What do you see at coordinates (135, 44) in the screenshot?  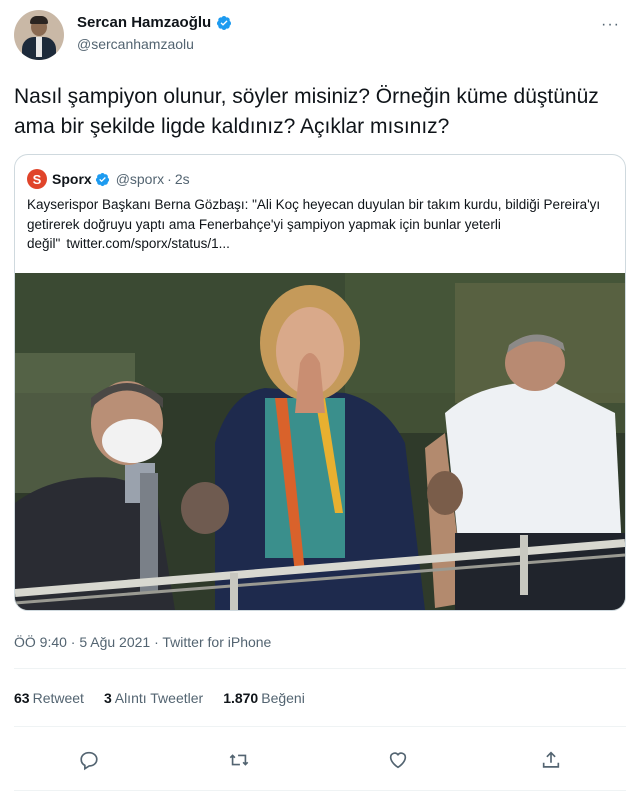 I see `author-handle: @sercanhamzaolu` at bounding box center [135, 44].